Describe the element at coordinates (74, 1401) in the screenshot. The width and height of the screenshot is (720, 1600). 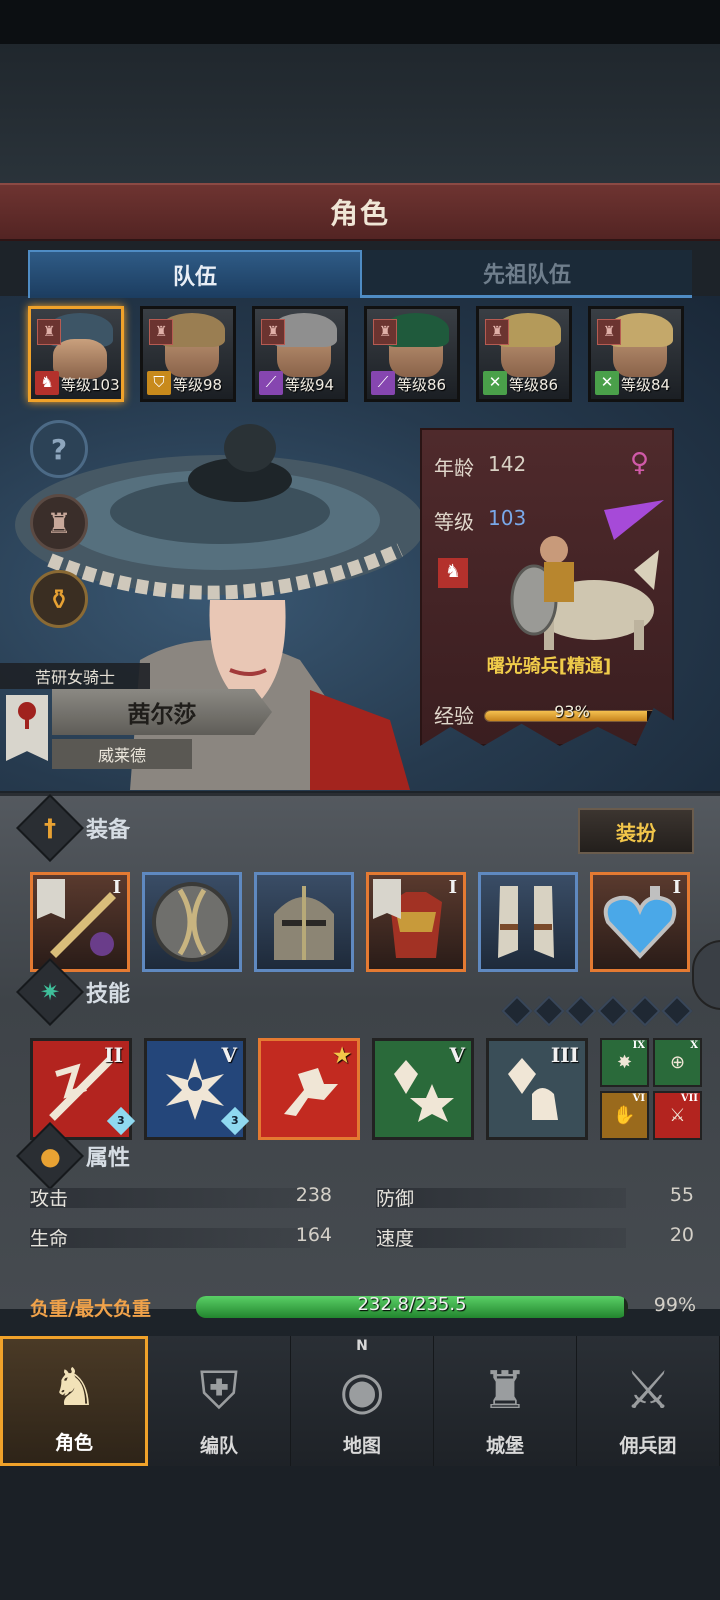
I see `nav-character: ♞ 角色` at that location.